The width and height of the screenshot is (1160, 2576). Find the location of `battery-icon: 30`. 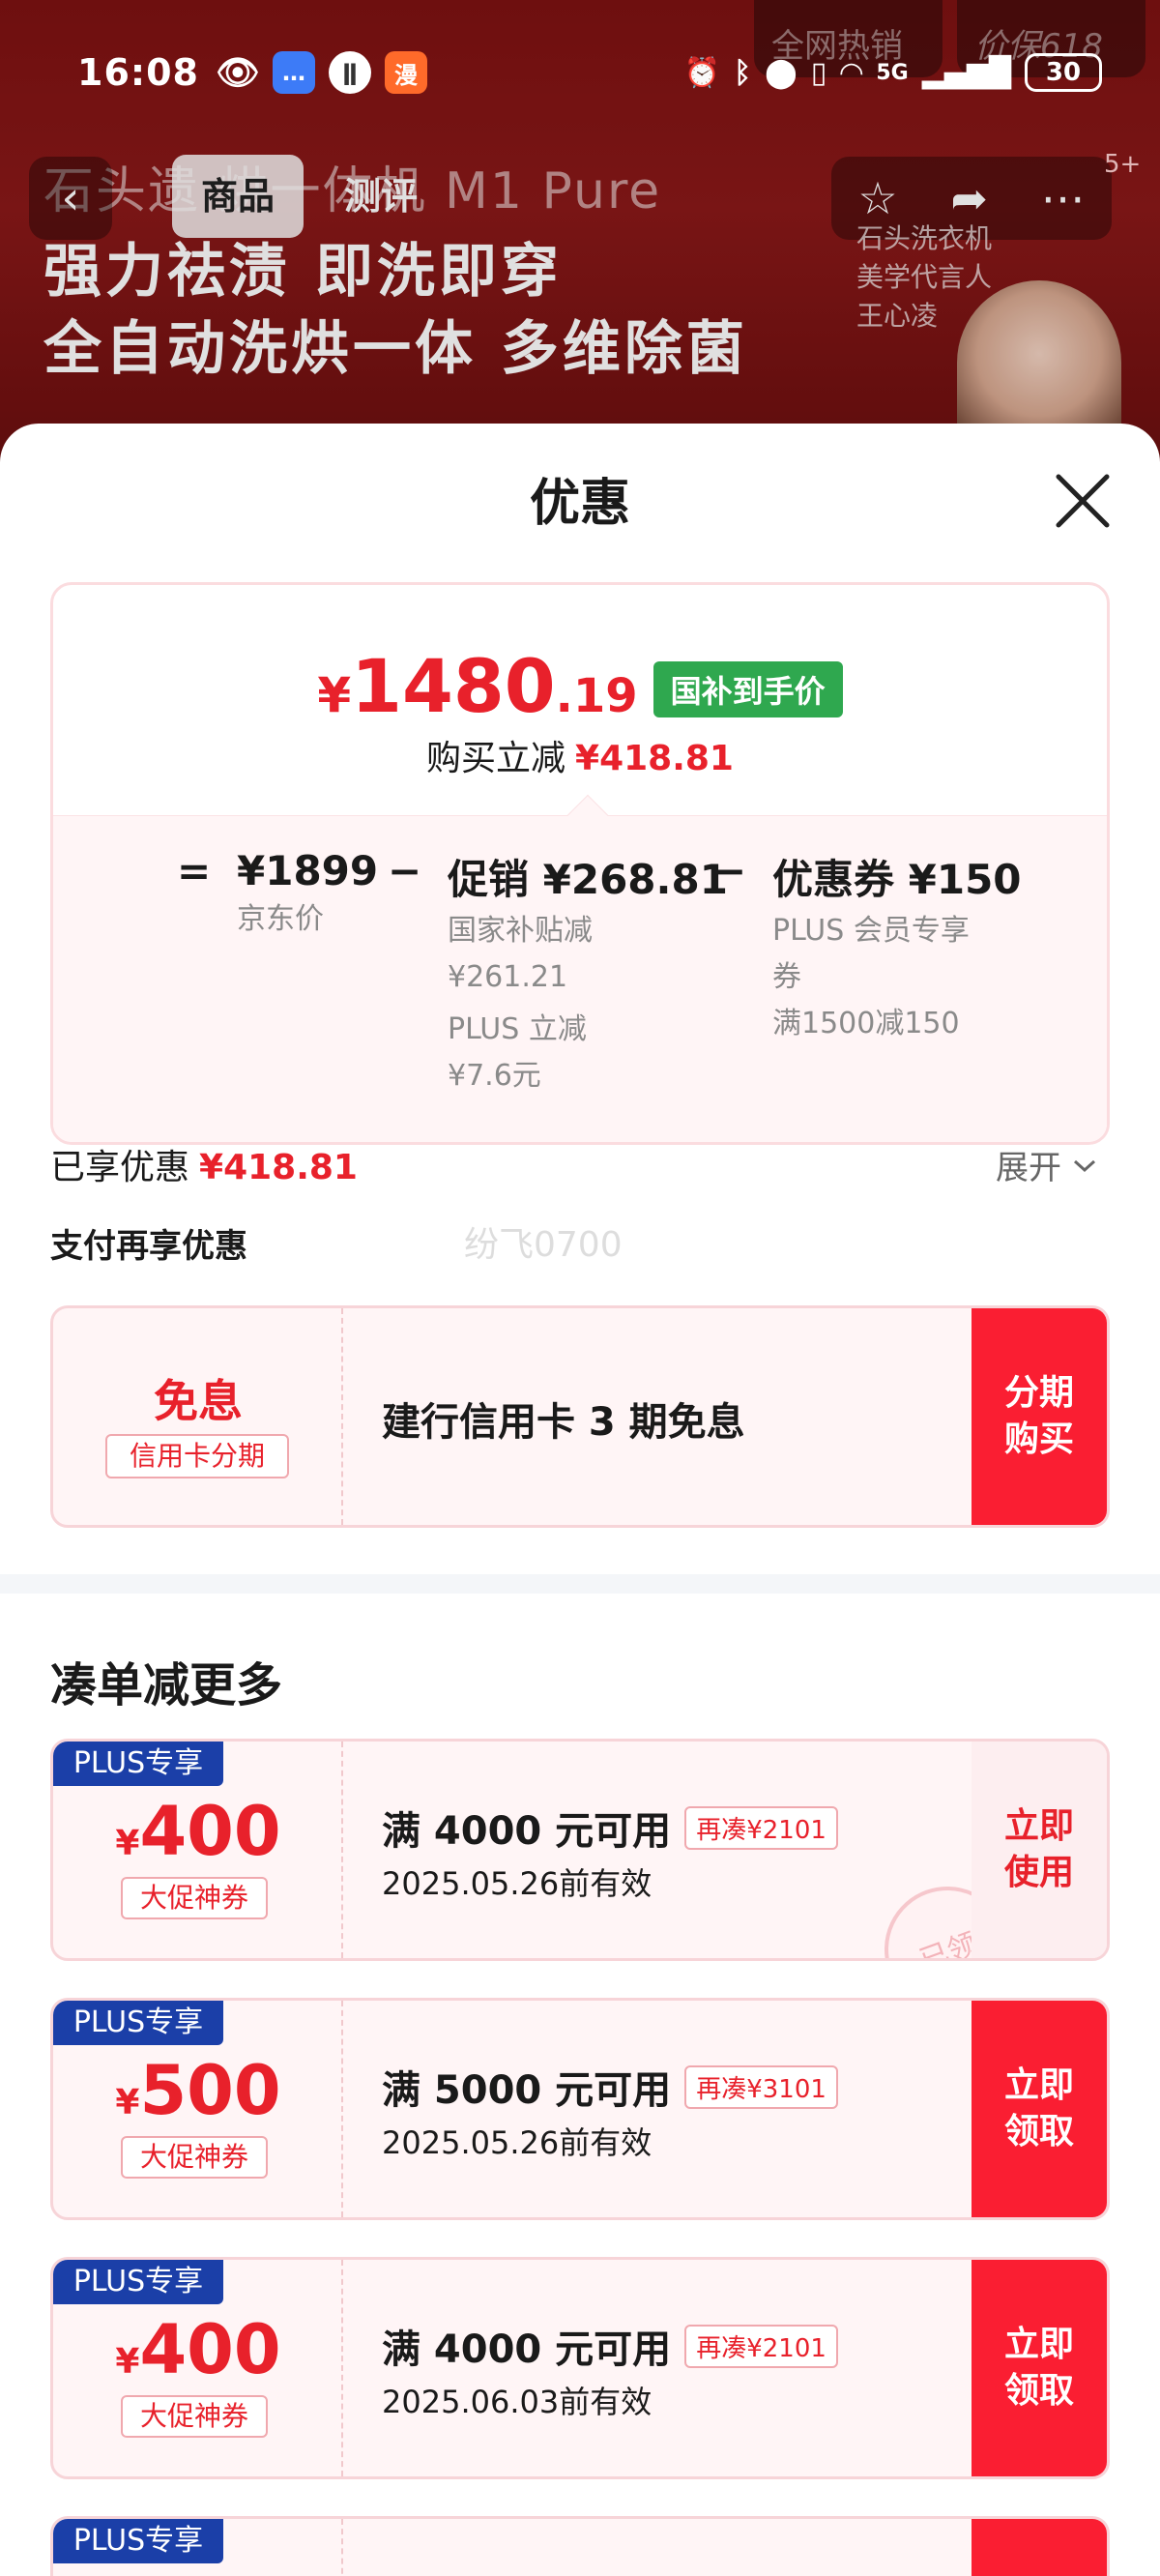

battery-icon: 30 is located at coordinates (1063, 72).